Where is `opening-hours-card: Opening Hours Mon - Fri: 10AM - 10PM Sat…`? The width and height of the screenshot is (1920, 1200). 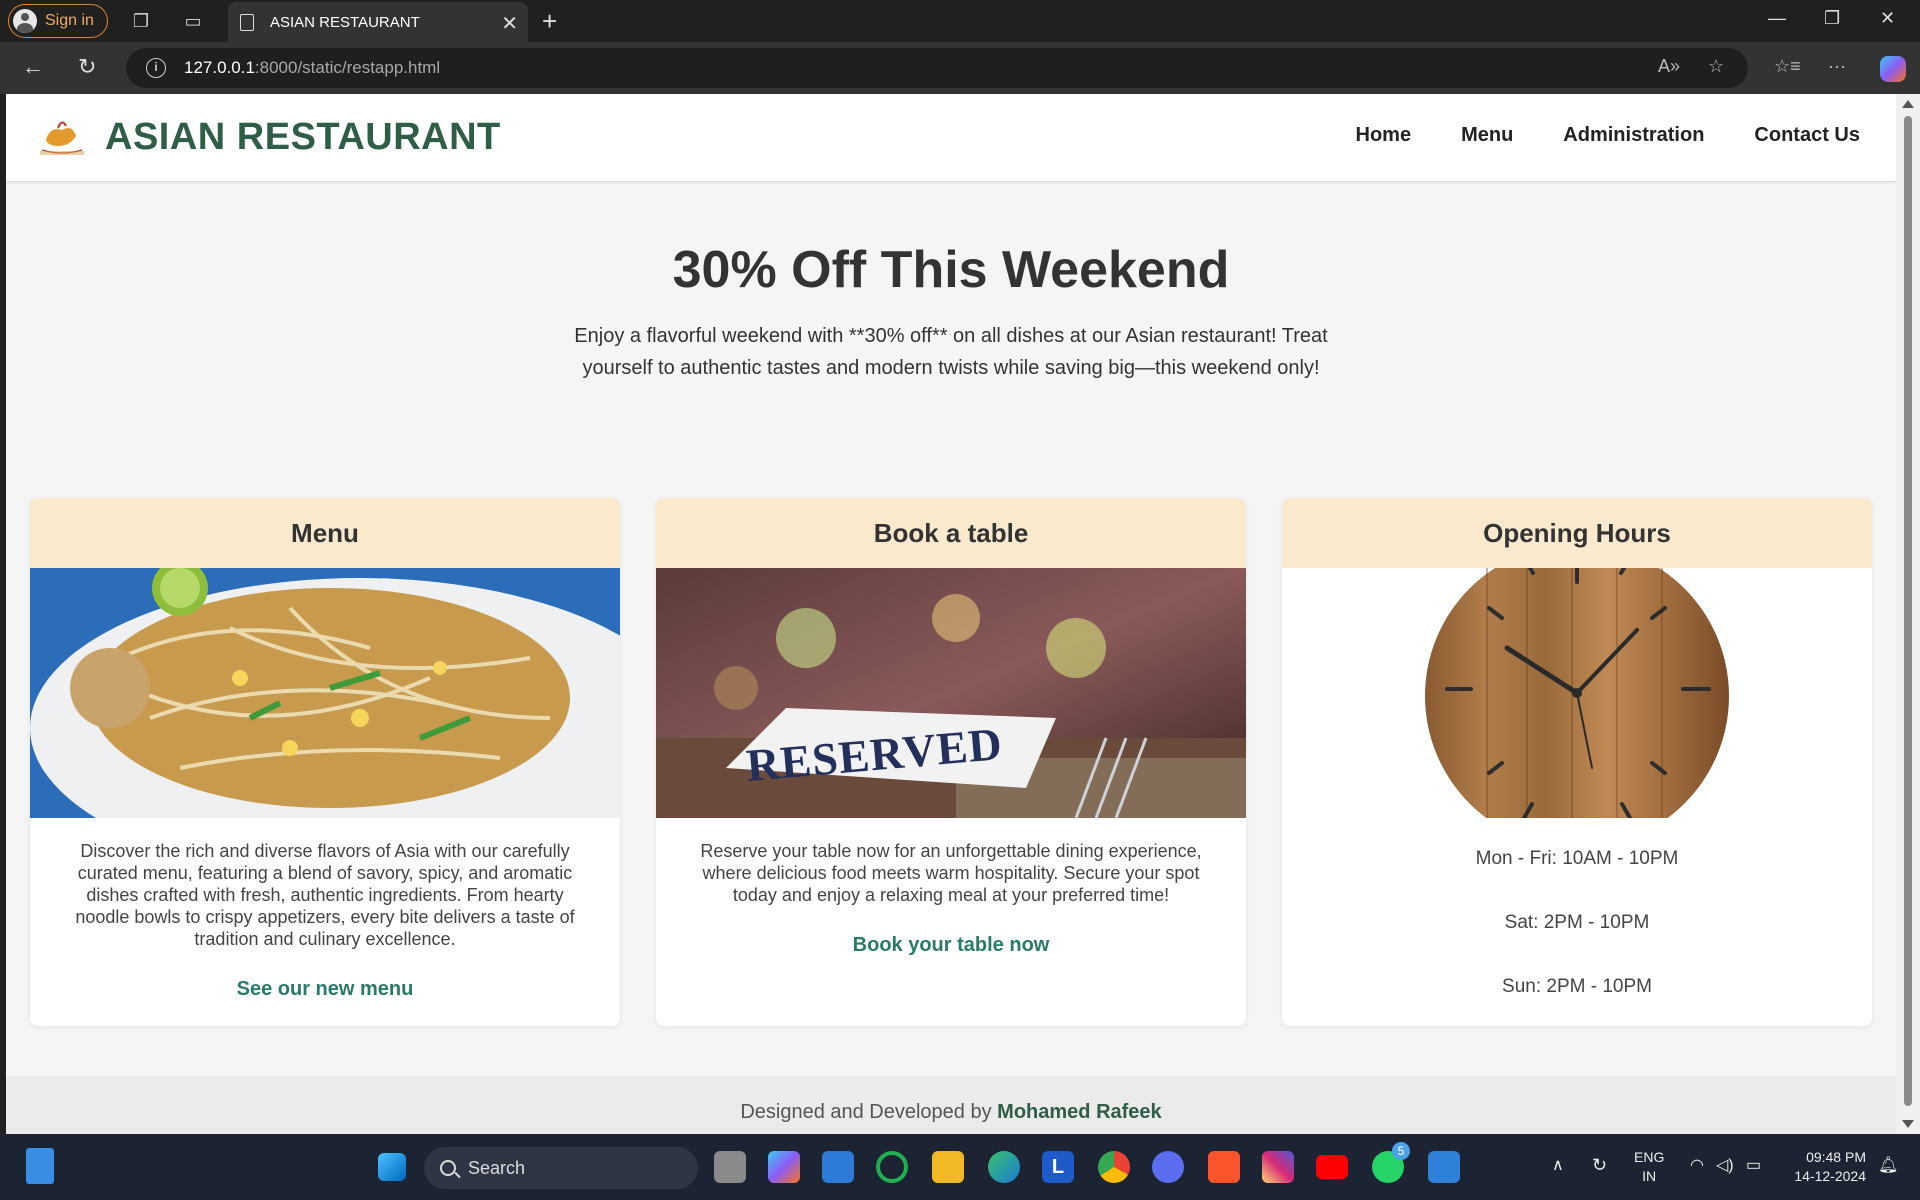 opening-hours-card: Opening Hours Mon - Fri: 10AM - 10PM Sat… is located at coordinates (1577, 762).